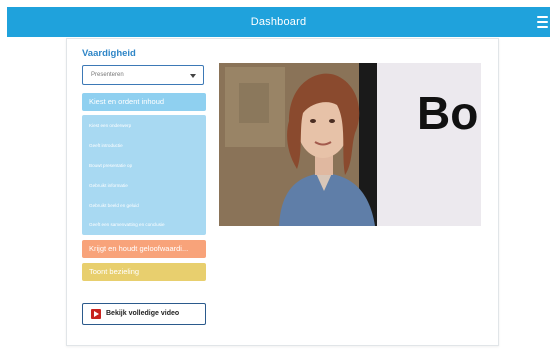 Image resolution: width=550 pixels, height=354 pixels. What do you see at coordinates (542, 22) in the screenshot?
I see `hamburger-menu-icon` at bounding box center [542, 22].